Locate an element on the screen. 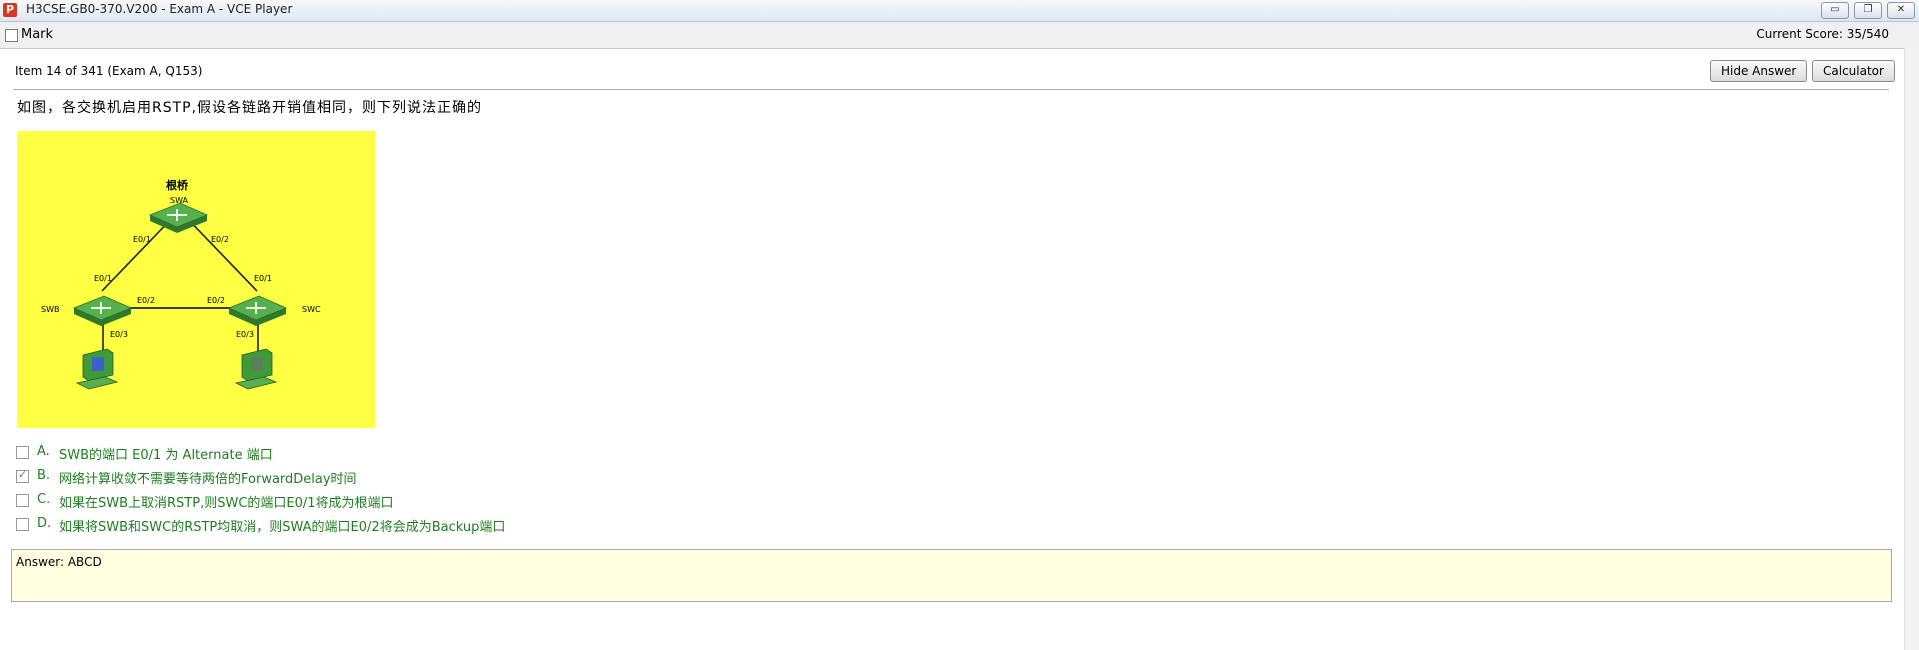 This screenshot has width=1919, height=650. swb-e02-label: E0/2 is located at coordinates (146, 300).